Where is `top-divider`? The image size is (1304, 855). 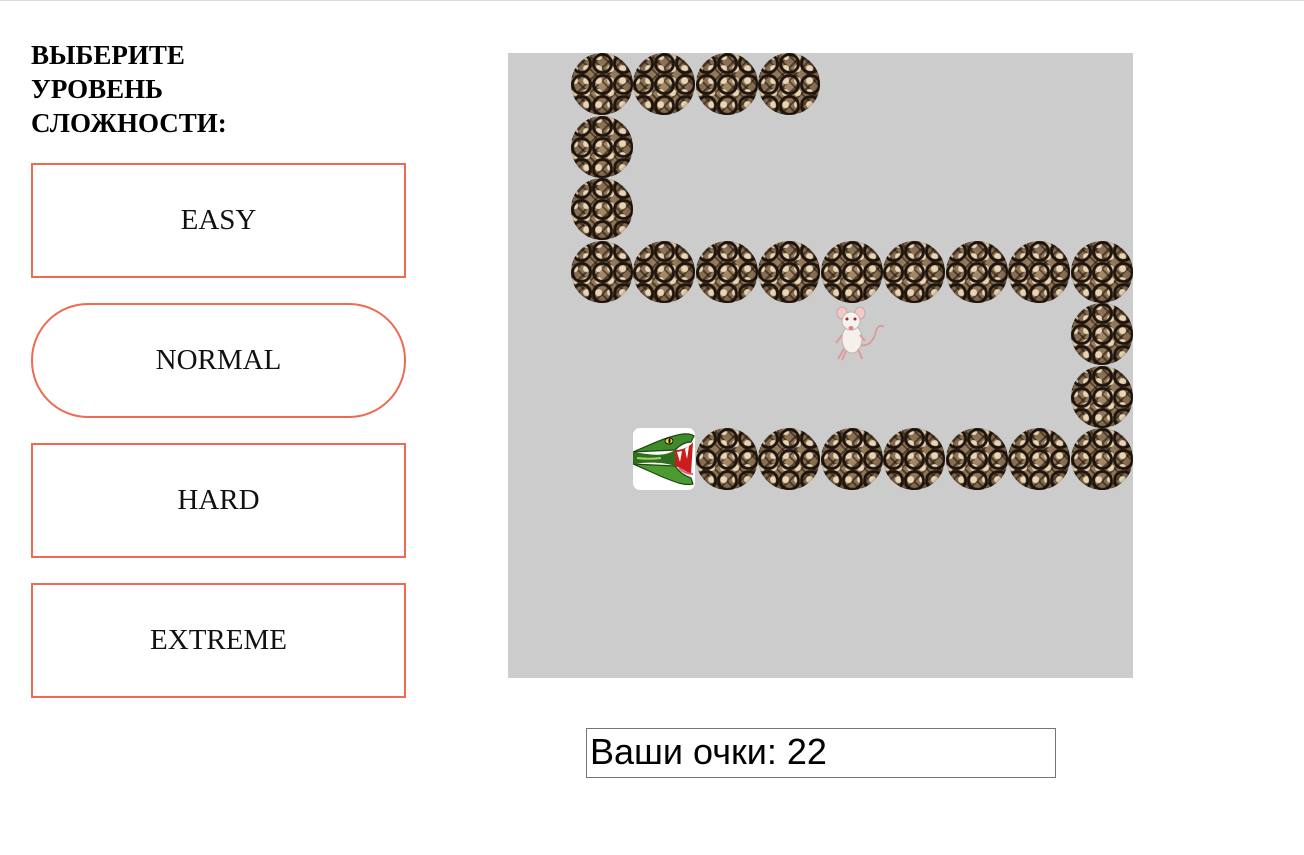 top-divider is located at coordinates (652, 0).